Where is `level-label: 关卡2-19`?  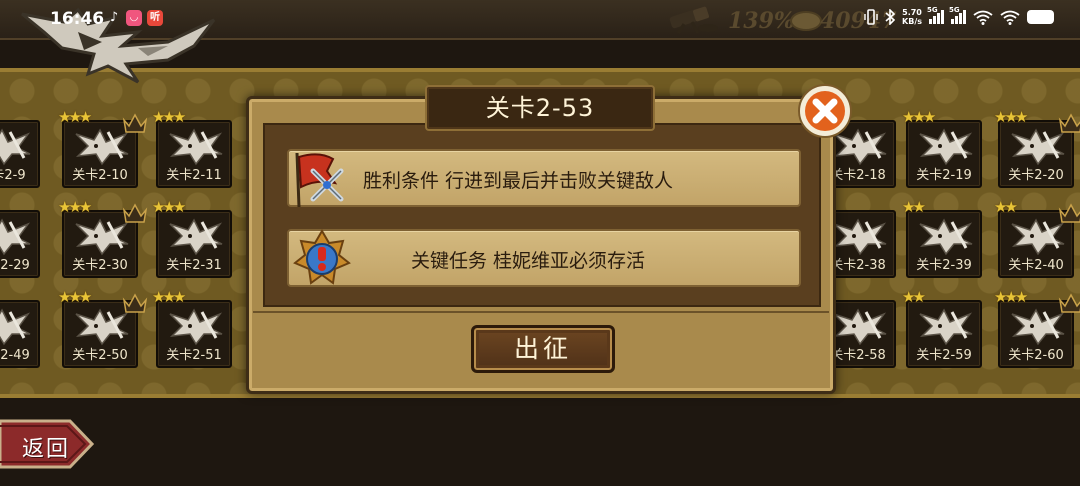 level-label: 关卡2-19 is located at coordinates (944, 175).